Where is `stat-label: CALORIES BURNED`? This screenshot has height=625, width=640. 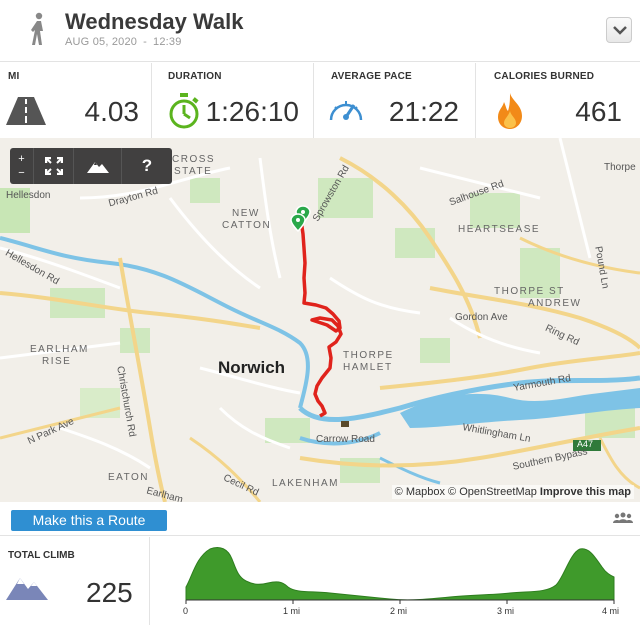
stat-label: CALORIES BURNED is located at coordinates (544, 76).